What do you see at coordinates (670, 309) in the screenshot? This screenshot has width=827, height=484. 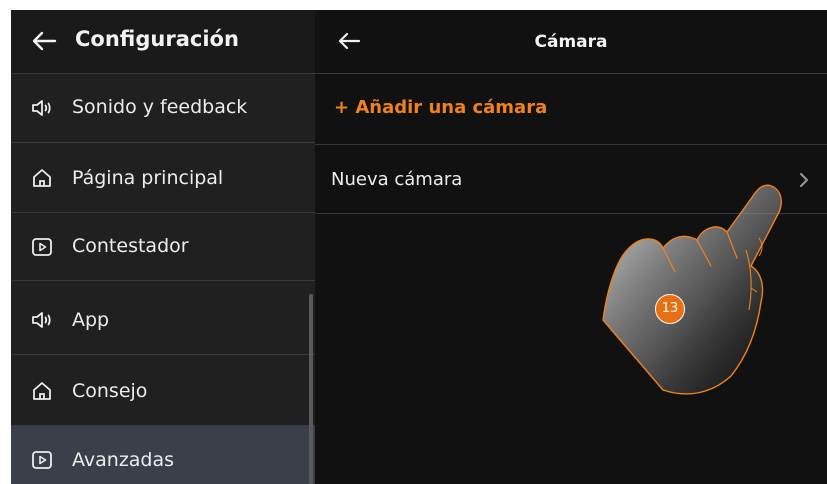 I see `step-number-badge: 13` at bounding box center [670, 309].